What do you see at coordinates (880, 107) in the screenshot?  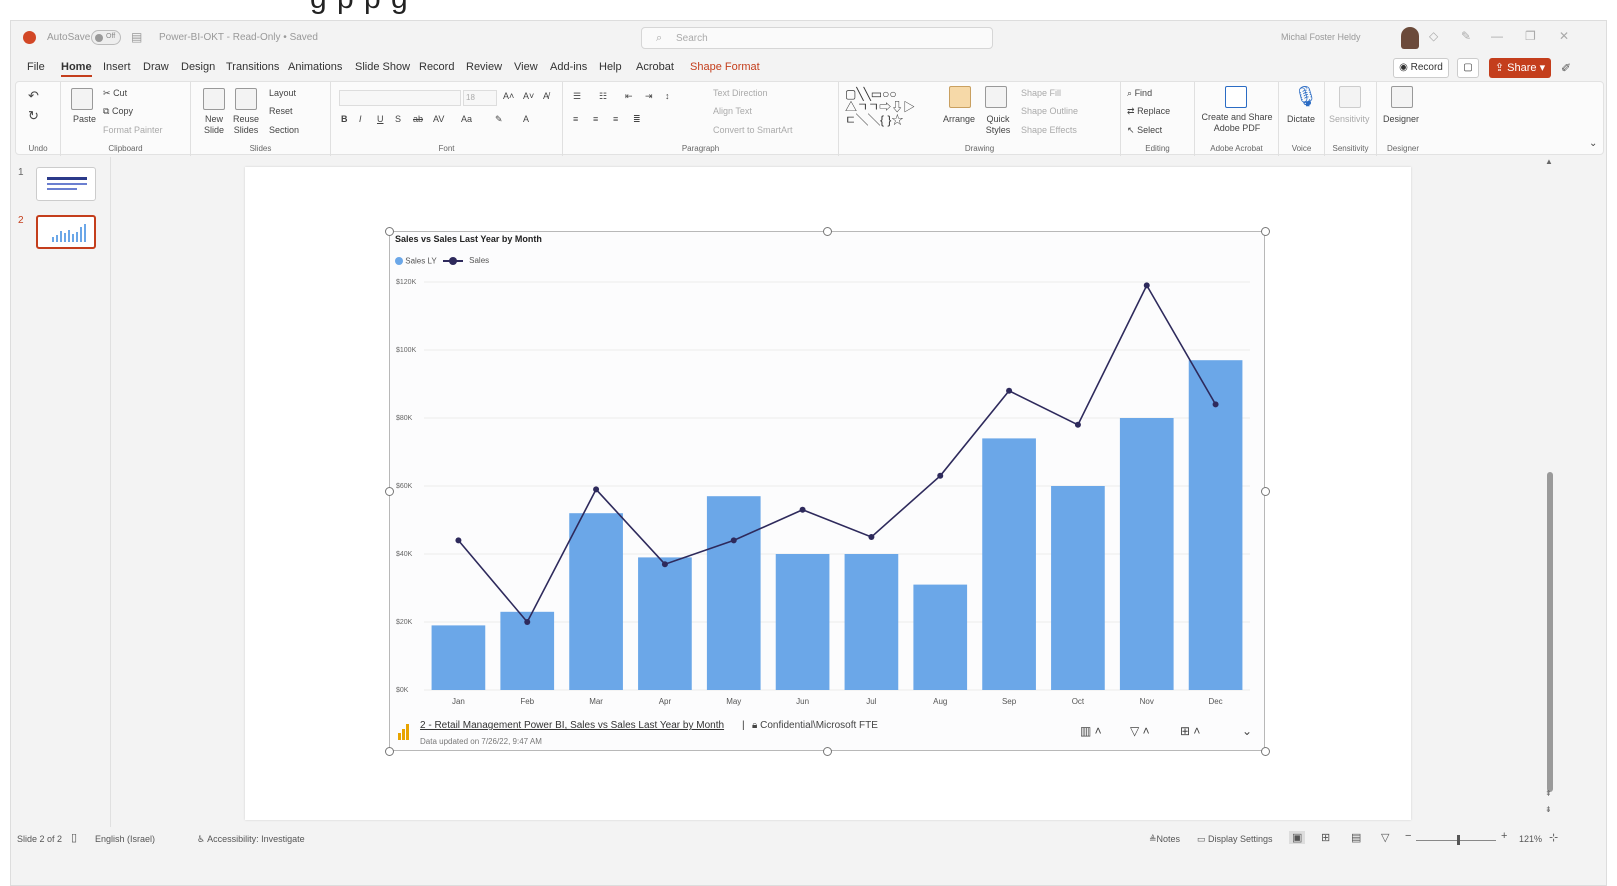 I see `shapes-gallery-icon: ▢╲╲▭○○ △ㄱㄱ⇨⇩▷ ㄷ╲╲{ }☆` at bounding box center [880, 107].